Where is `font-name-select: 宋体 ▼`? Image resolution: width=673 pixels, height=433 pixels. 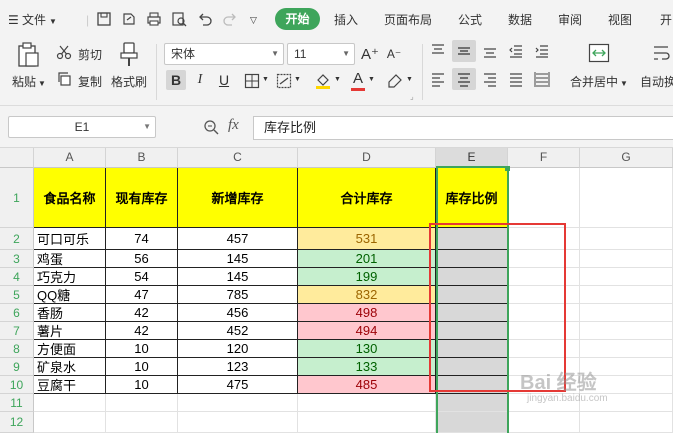 font-name-select: 宋体 ▼ is located at coordinates (224, 54).